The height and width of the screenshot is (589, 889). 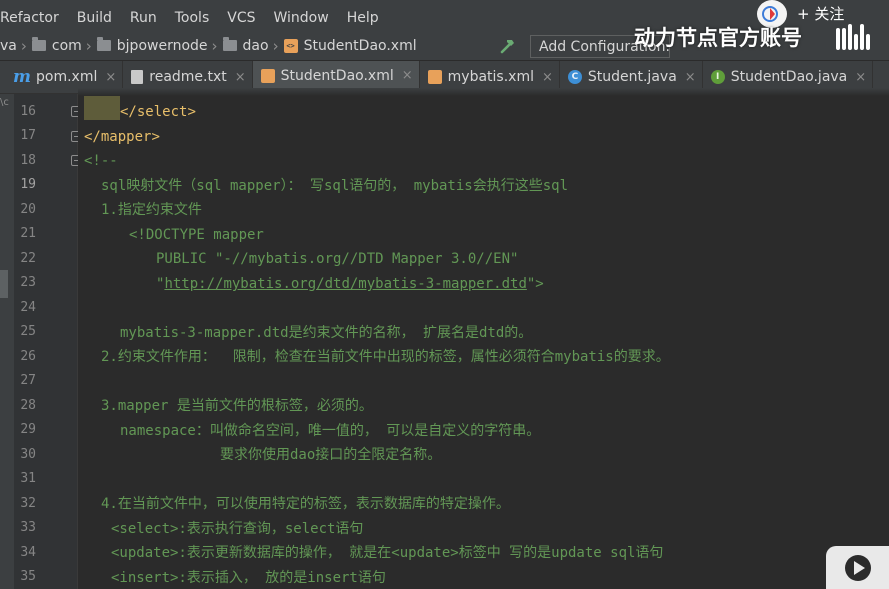 I want to click on line-number: 29, so click(x=28, y=429).